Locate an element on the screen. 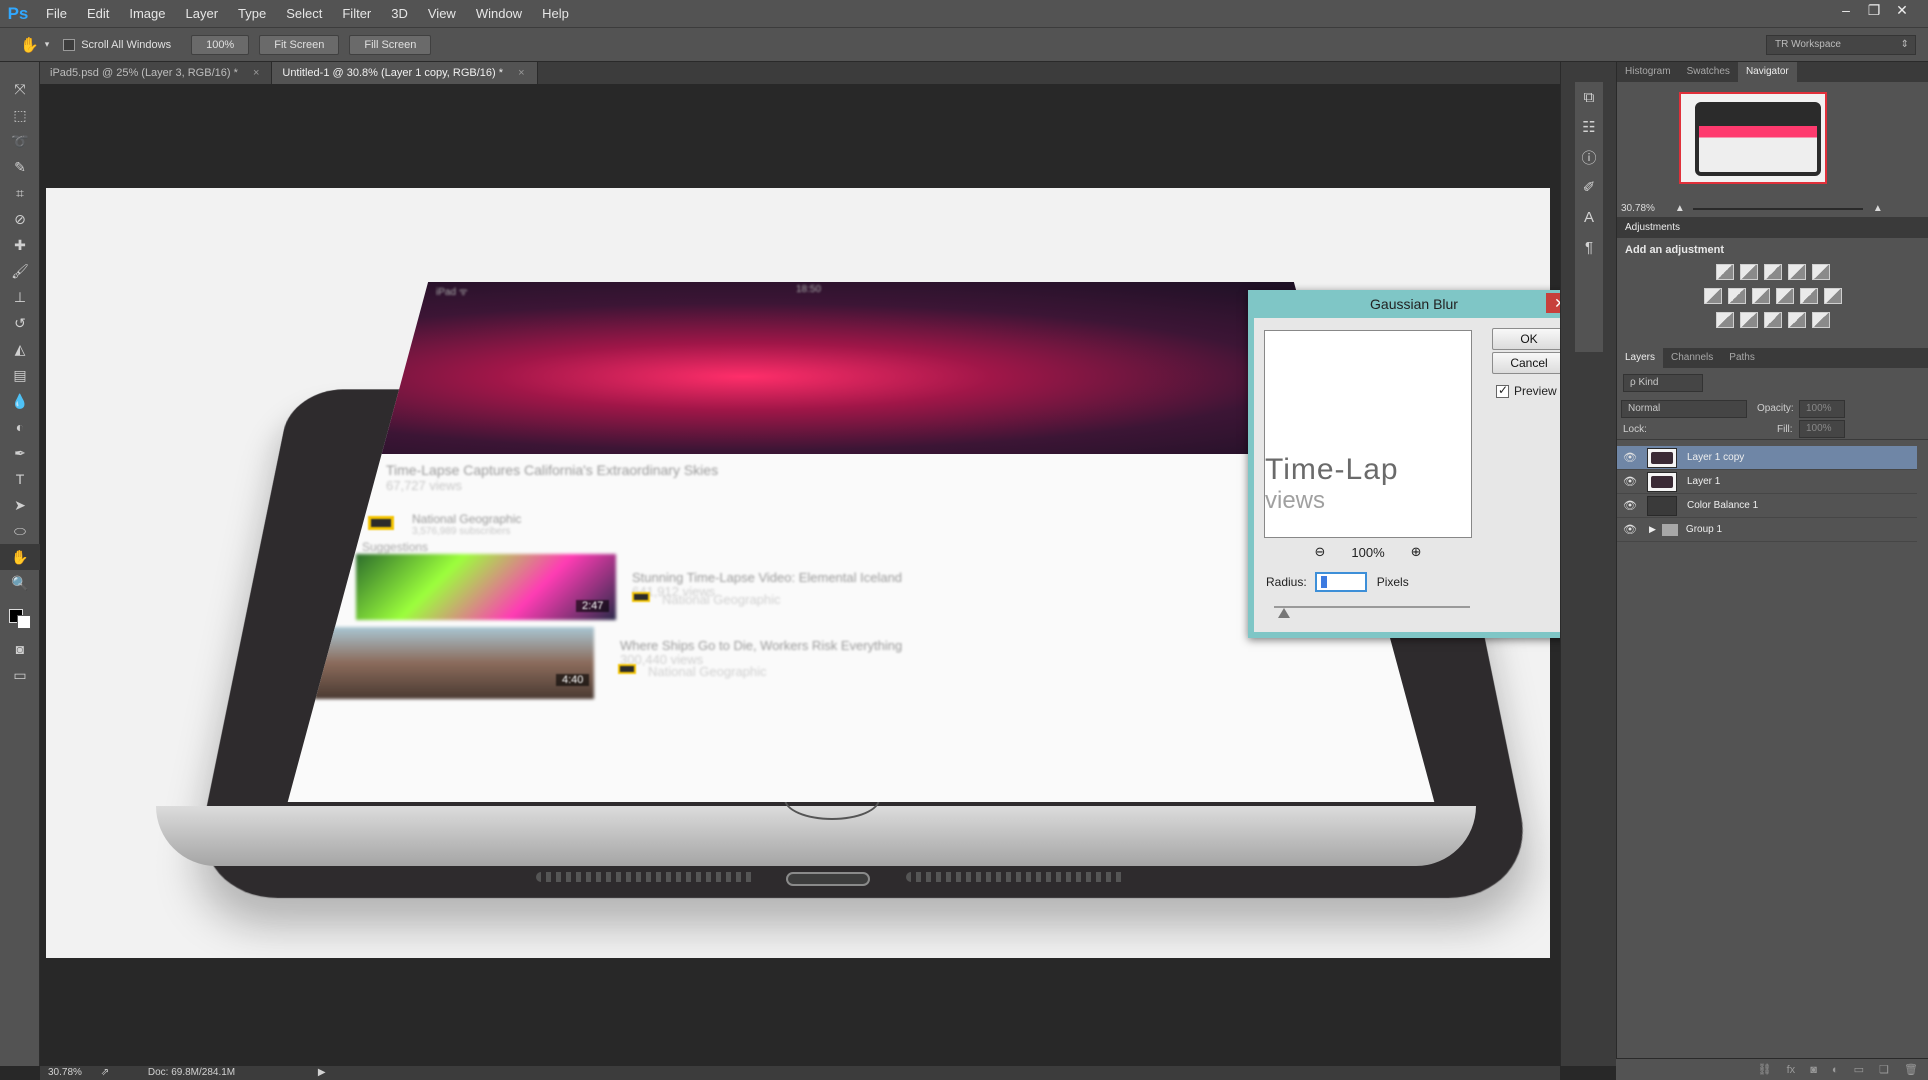  tab-layers: Layers is located at coordinates (1640, 358).